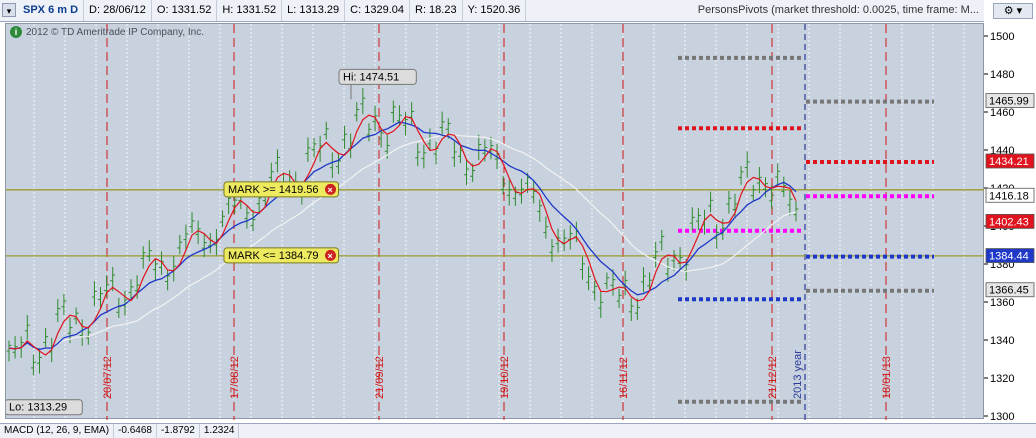 This screenshot has height=438, width=1036. I want to click on date-label: 21/09/12, so click(380, 377).